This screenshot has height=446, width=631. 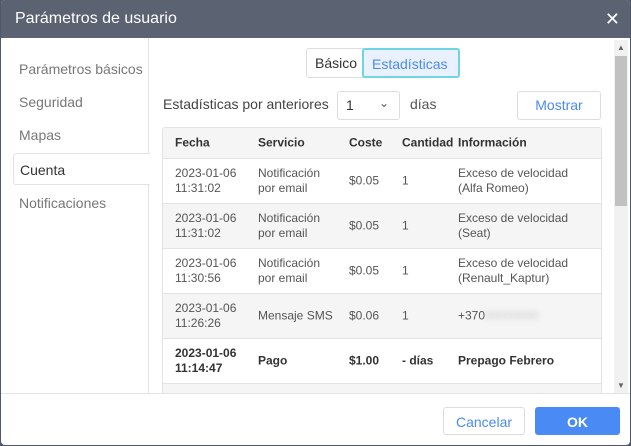 I want to click on cancel-button: Cancelar, so click(x=484, y=421).